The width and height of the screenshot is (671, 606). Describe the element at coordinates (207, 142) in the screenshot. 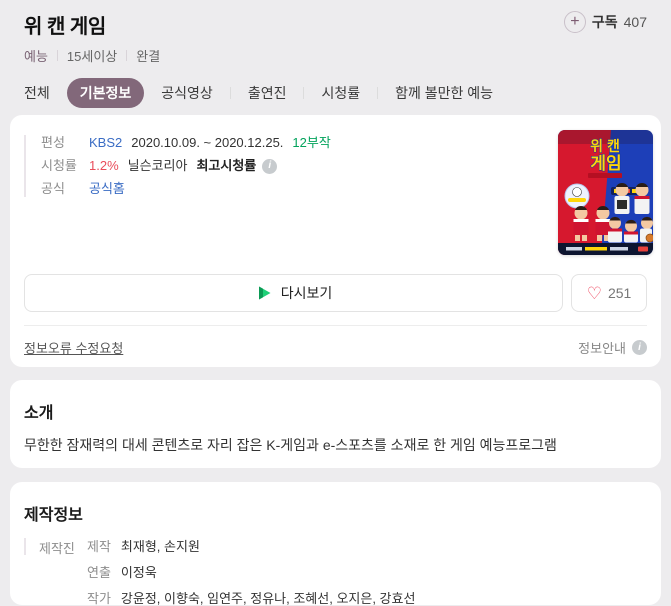

I see `broadcast-period: 2020.10.09. ~ 2020.12.25.` at that location.